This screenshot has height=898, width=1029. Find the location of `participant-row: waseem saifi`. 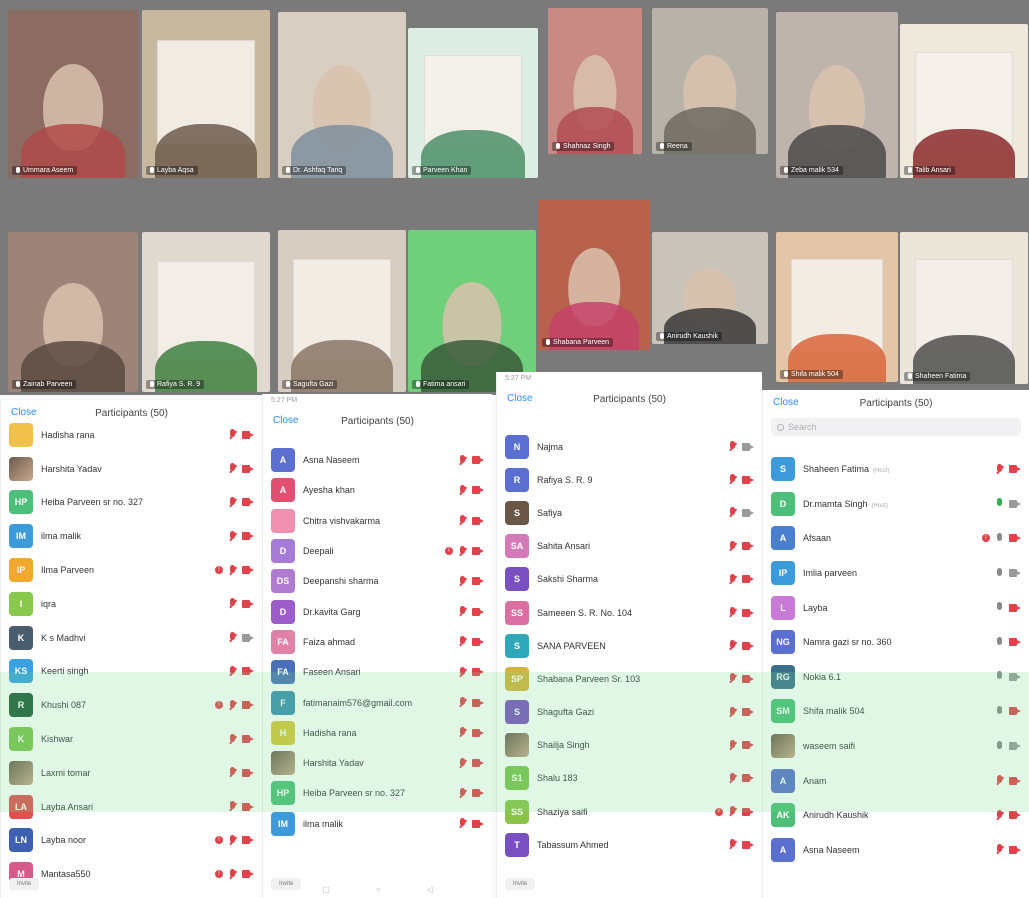

participant-row: waseem saifi is located at coordinates (896, 746).